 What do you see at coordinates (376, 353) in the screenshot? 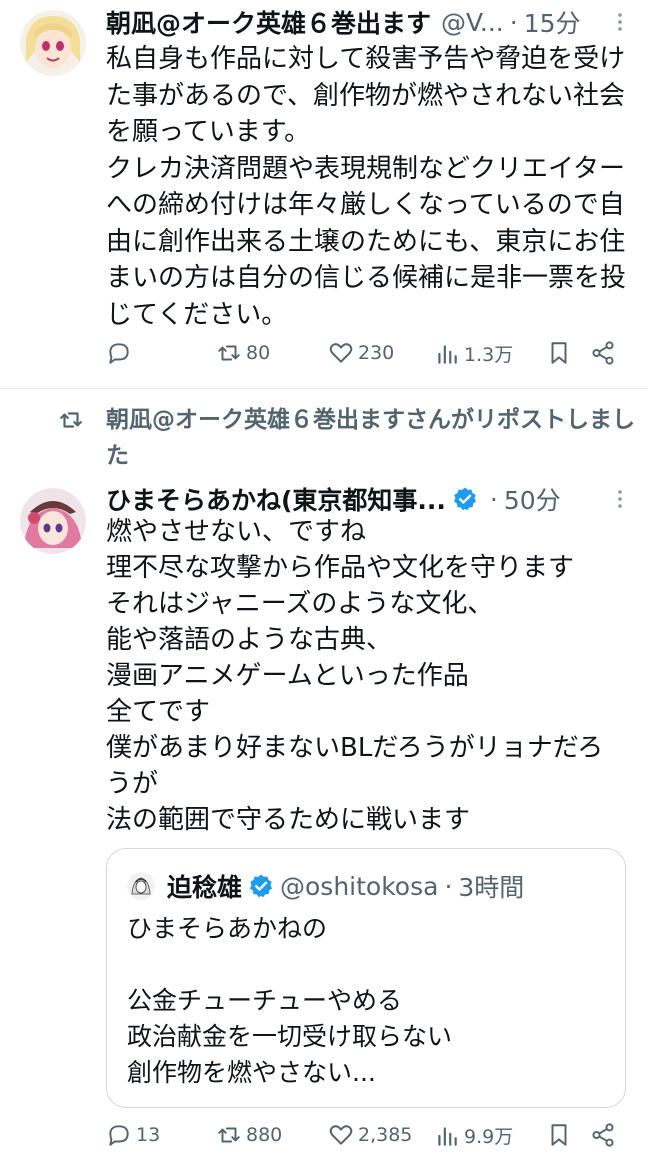
I see `like-count: 230` at bounding box center [376, 353].